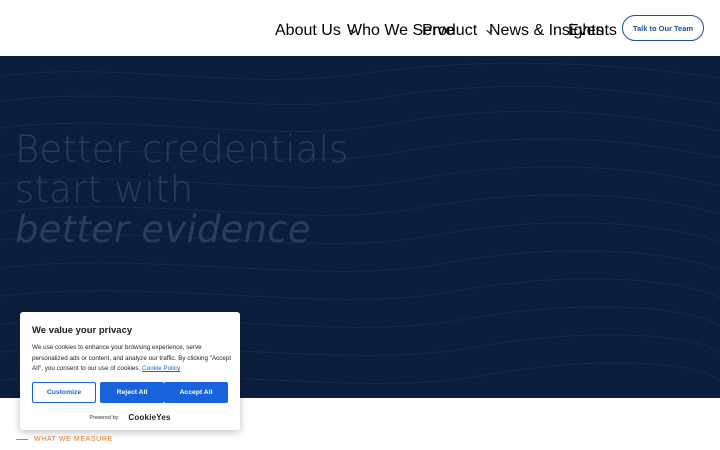 This screenshot has width=720, height=450. I want to click on powered-by-label: Powered by, so click(104, 417).